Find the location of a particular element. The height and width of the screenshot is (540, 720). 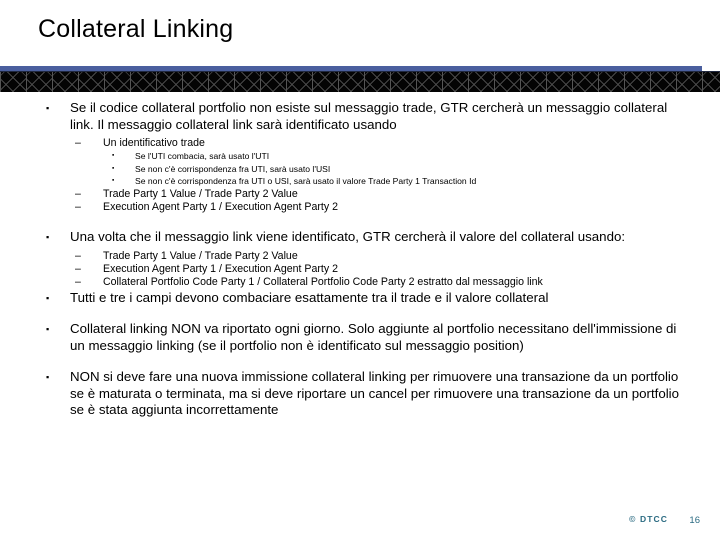

band-corner-notch is located at coordinates (711, 68).